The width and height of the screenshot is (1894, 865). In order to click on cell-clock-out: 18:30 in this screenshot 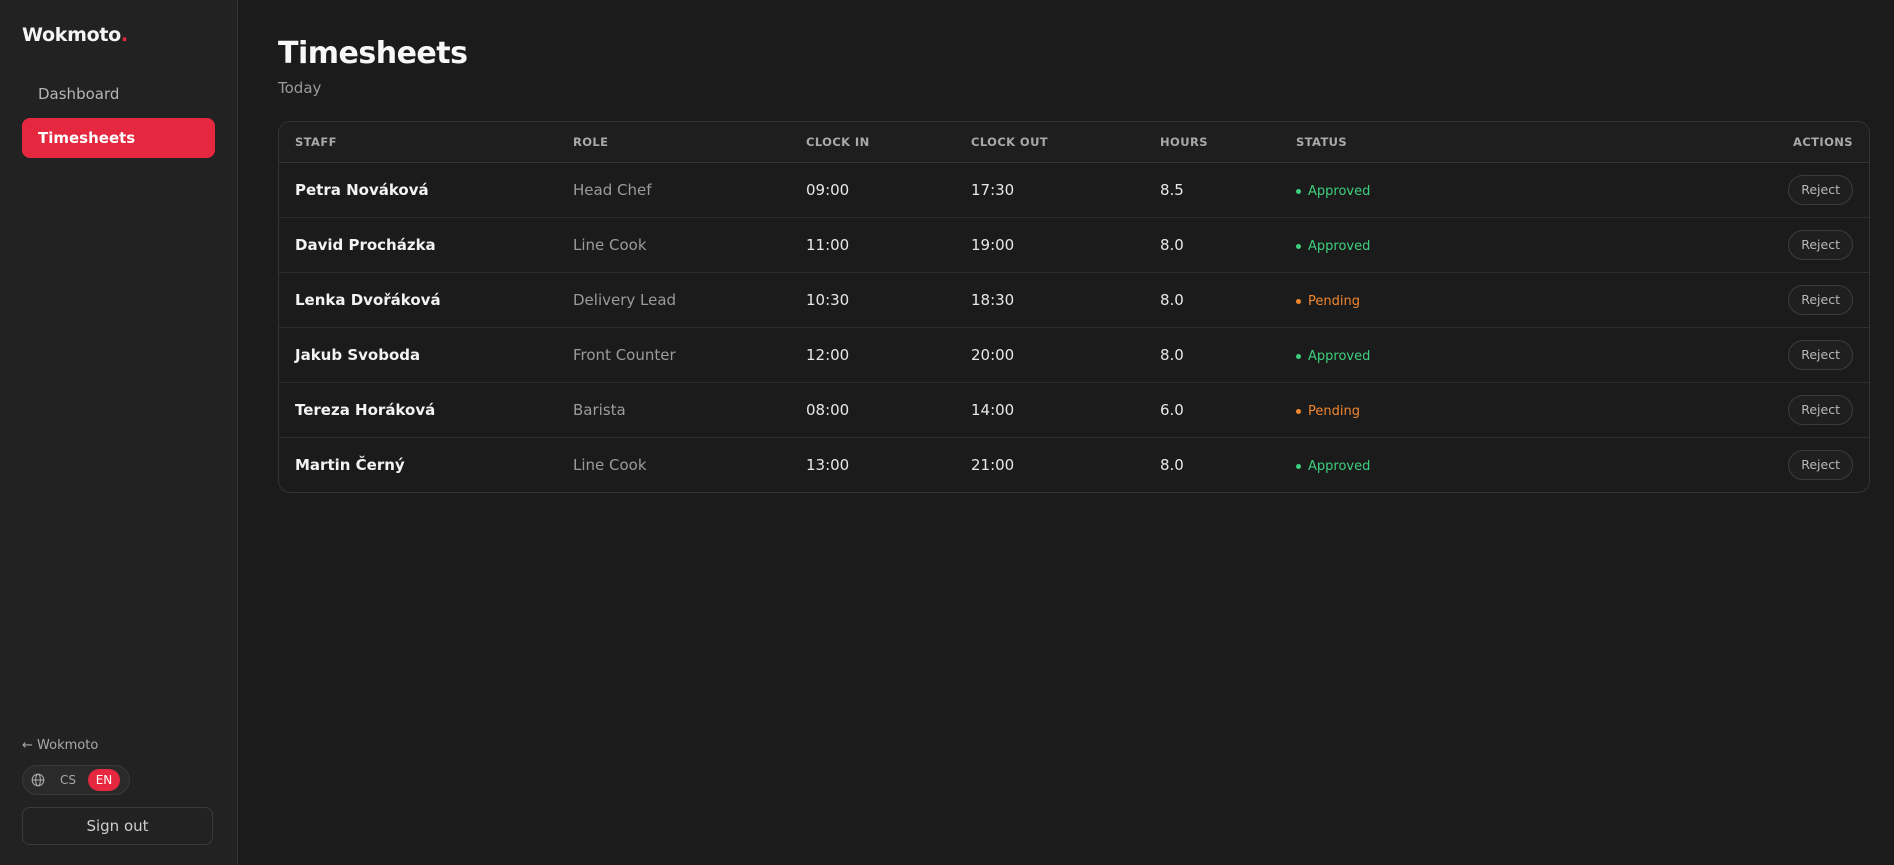, I will do `click(1049, 300)`.